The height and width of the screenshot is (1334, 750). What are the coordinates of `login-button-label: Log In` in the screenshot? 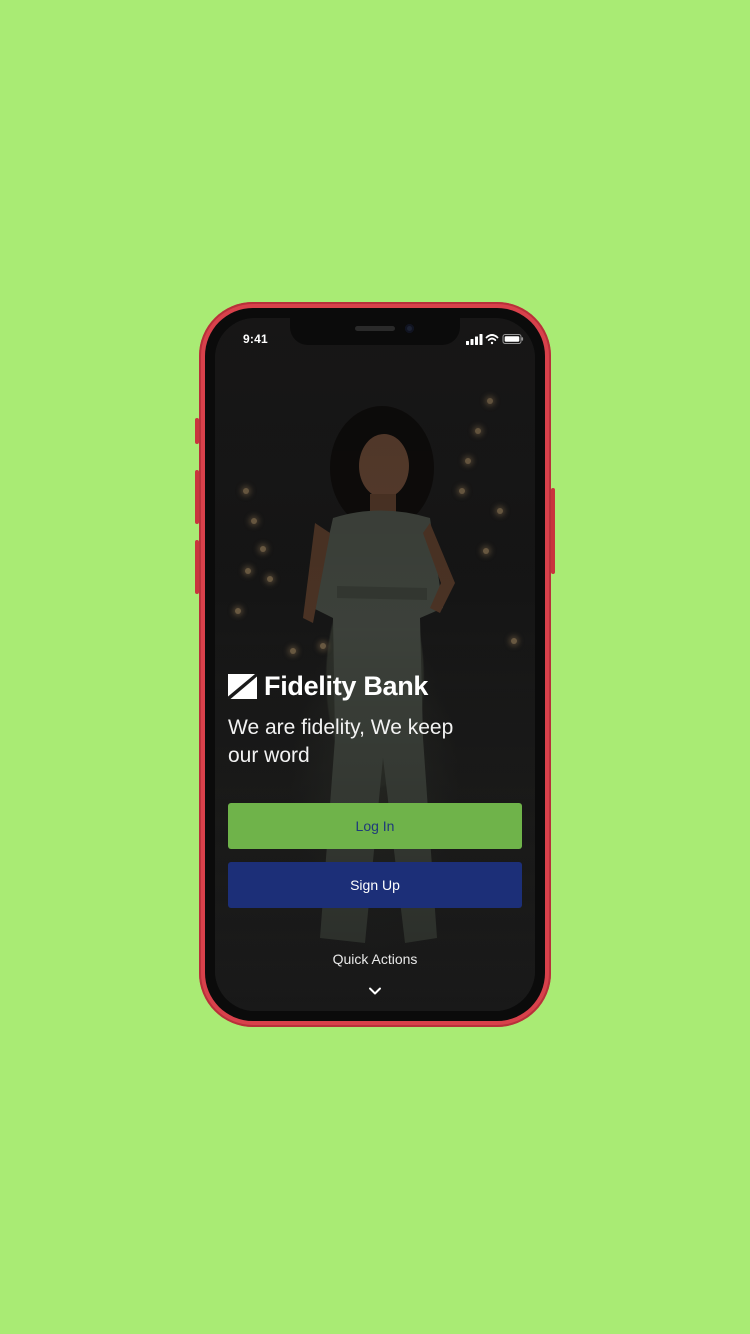 It's located at (375, 826).